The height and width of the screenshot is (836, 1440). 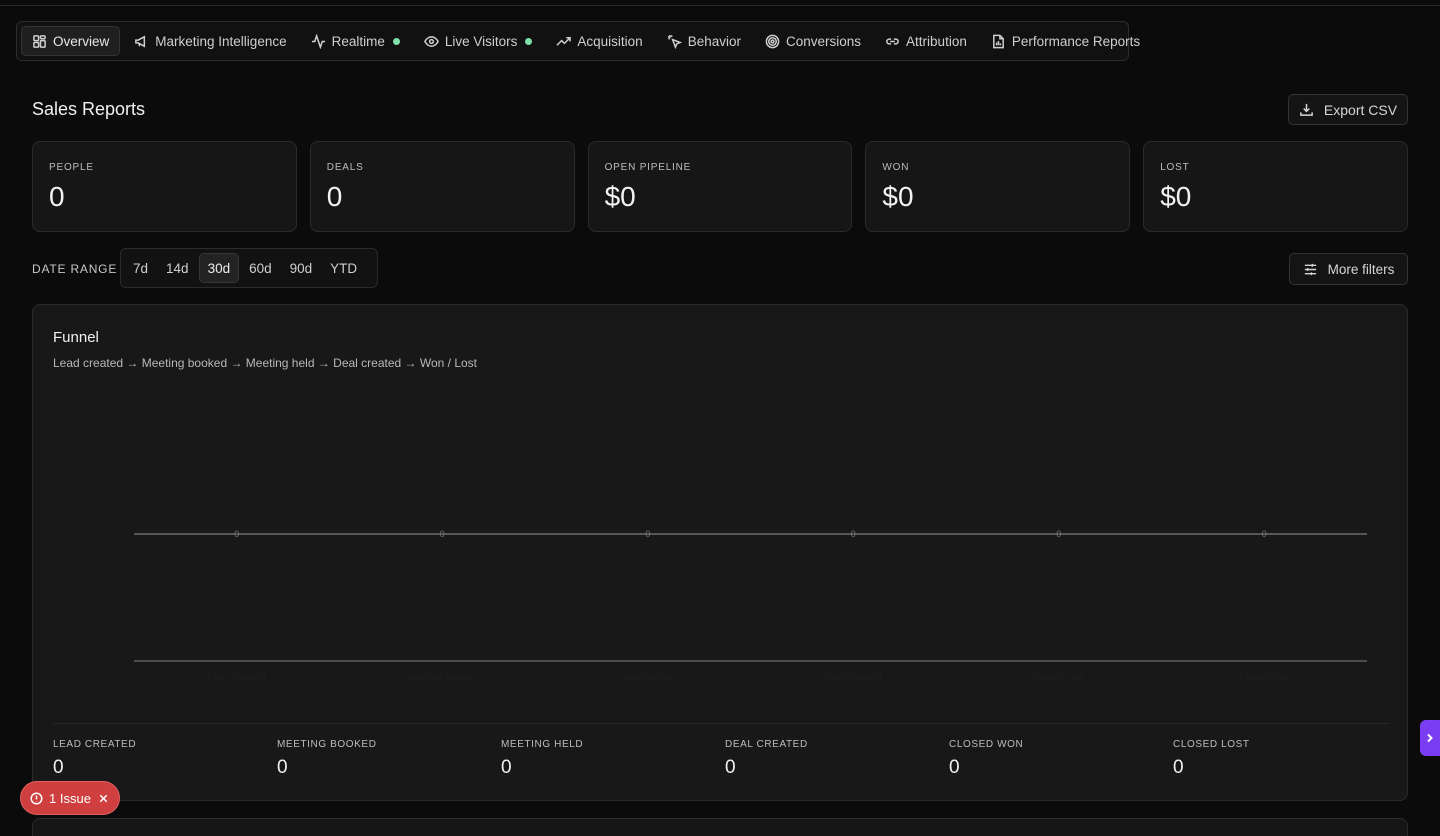 What do you see at coordinates (442, 186) in the screenshot?
I see `stat-card-deals: DEALS 0` at bounding box center [442, 186].